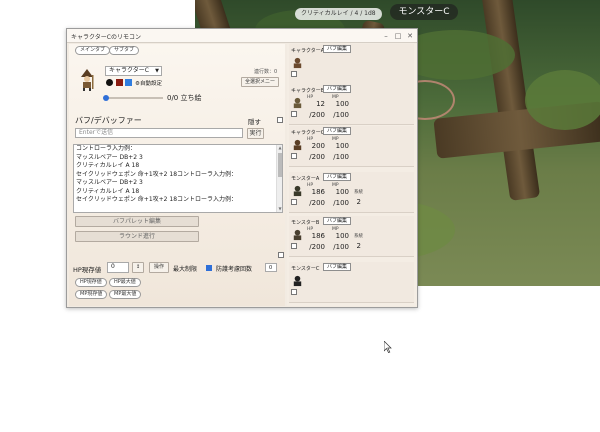 This screenshot has width=600, height=432. I want to click on buff-palette-edit-button: バフパレット編集, so click(137, 221).